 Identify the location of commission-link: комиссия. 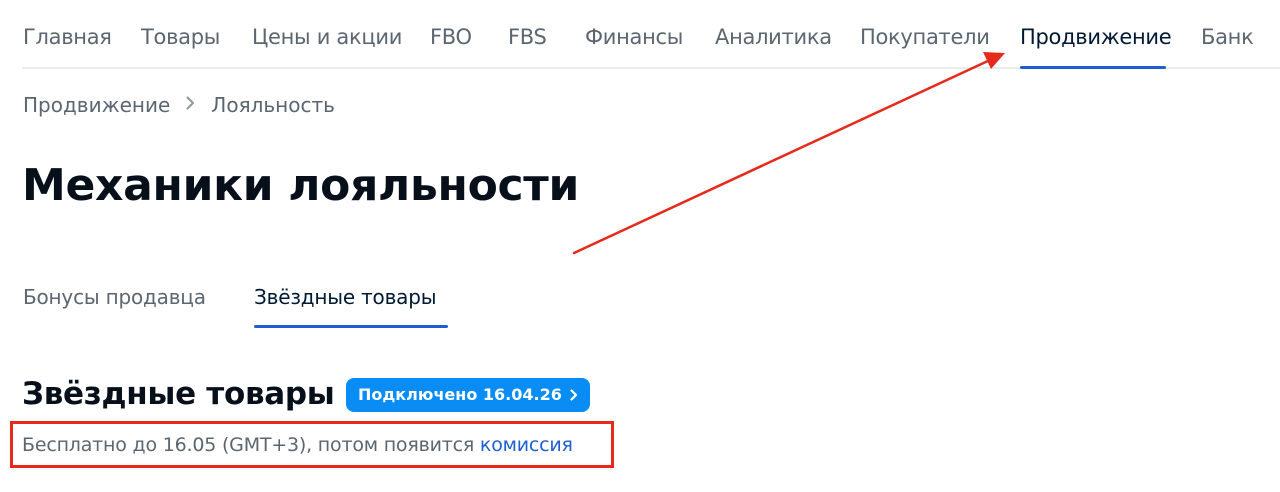
(526, 445).